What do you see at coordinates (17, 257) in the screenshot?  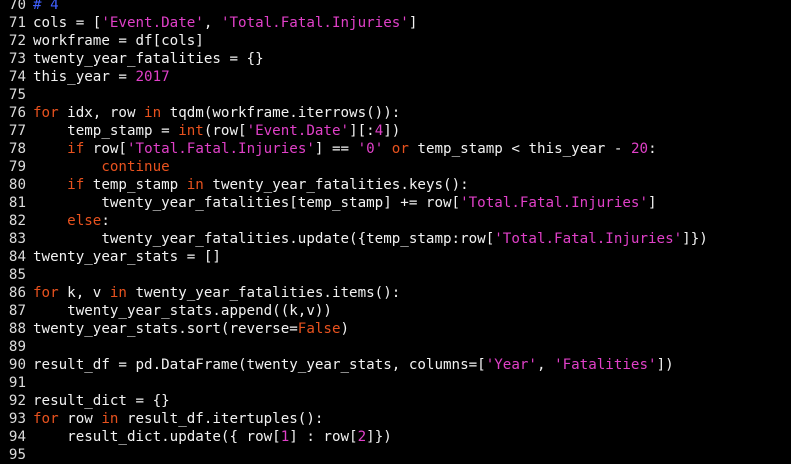 I see `line-number: 84` at bounding box center [17, 257].